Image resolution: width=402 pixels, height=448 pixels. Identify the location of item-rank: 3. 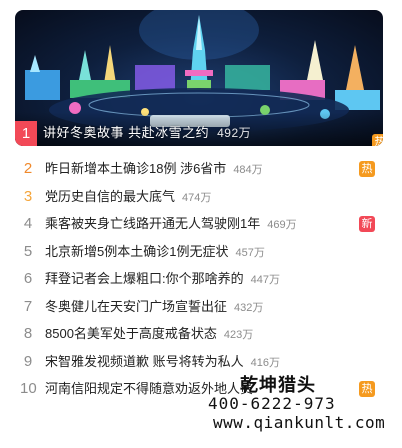
(28, 196).